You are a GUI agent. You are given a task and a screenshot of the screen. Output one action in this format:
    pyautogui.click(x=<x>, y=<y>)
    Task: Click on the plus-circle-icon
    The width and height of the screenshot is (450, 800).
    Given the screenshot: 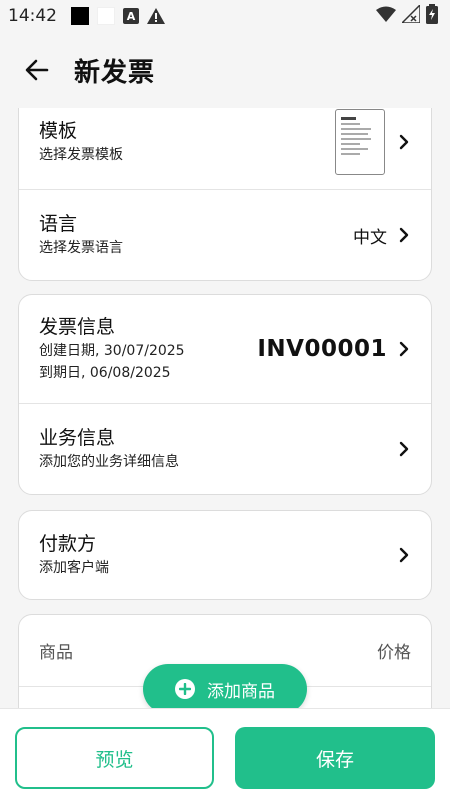 What is the action you would take?
    pyautogui.click(x=185, y=689)
    